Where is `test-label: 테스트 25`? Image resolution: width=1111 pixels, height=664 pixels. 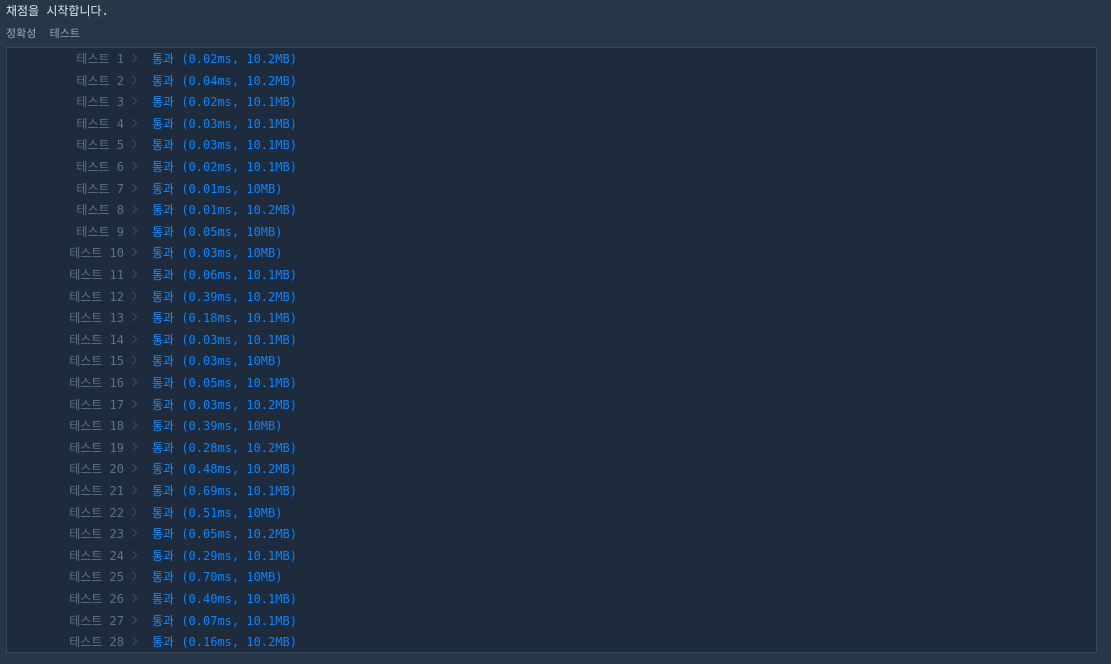 test-label: 테스트 25 is located at coordinates (96, 577).